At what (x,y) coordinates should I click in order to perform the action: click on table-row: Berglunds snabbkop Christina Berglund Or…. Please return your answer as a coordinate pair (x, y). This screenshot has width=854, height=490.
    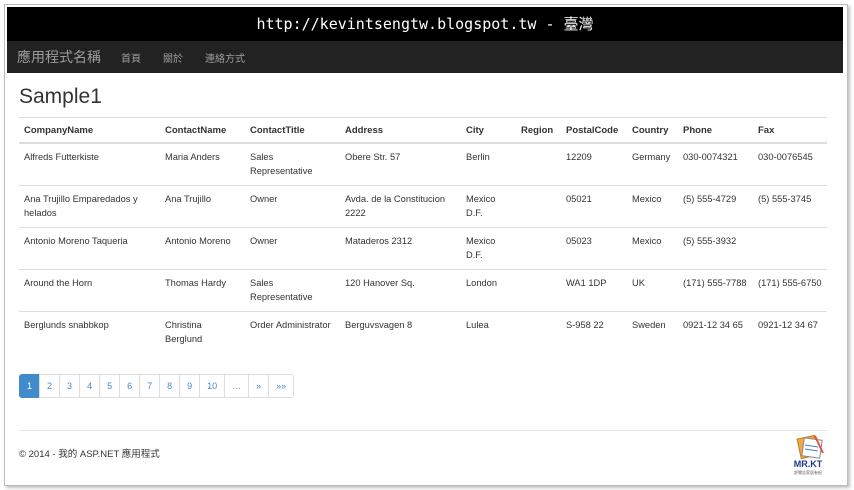
    Looking at the image, I should click on (423, 332).